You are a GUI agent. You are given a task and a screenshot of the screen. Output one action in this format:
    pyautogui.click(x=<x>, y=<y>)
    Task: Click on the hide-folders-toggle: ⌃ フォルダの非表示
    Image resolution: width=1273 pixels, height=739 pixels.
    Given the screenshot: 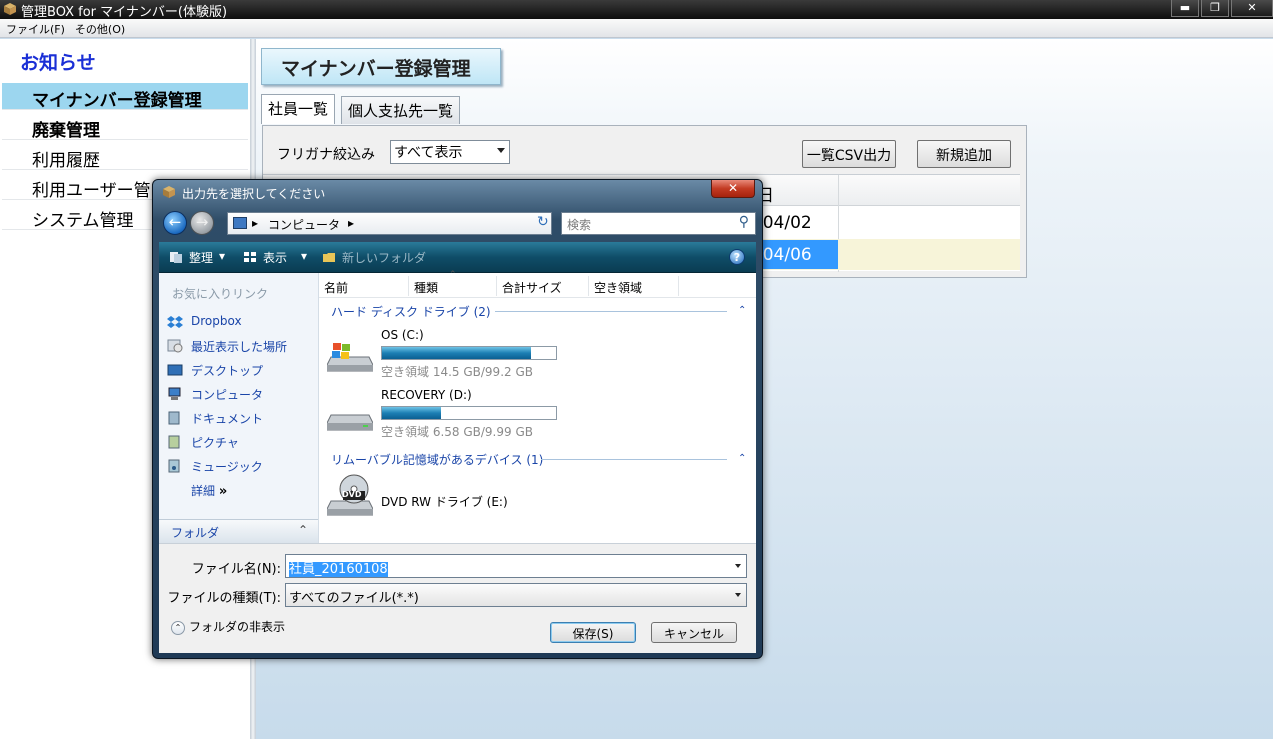 What is the action you would take?
    pyautogui.click(x=228, y=626)
    